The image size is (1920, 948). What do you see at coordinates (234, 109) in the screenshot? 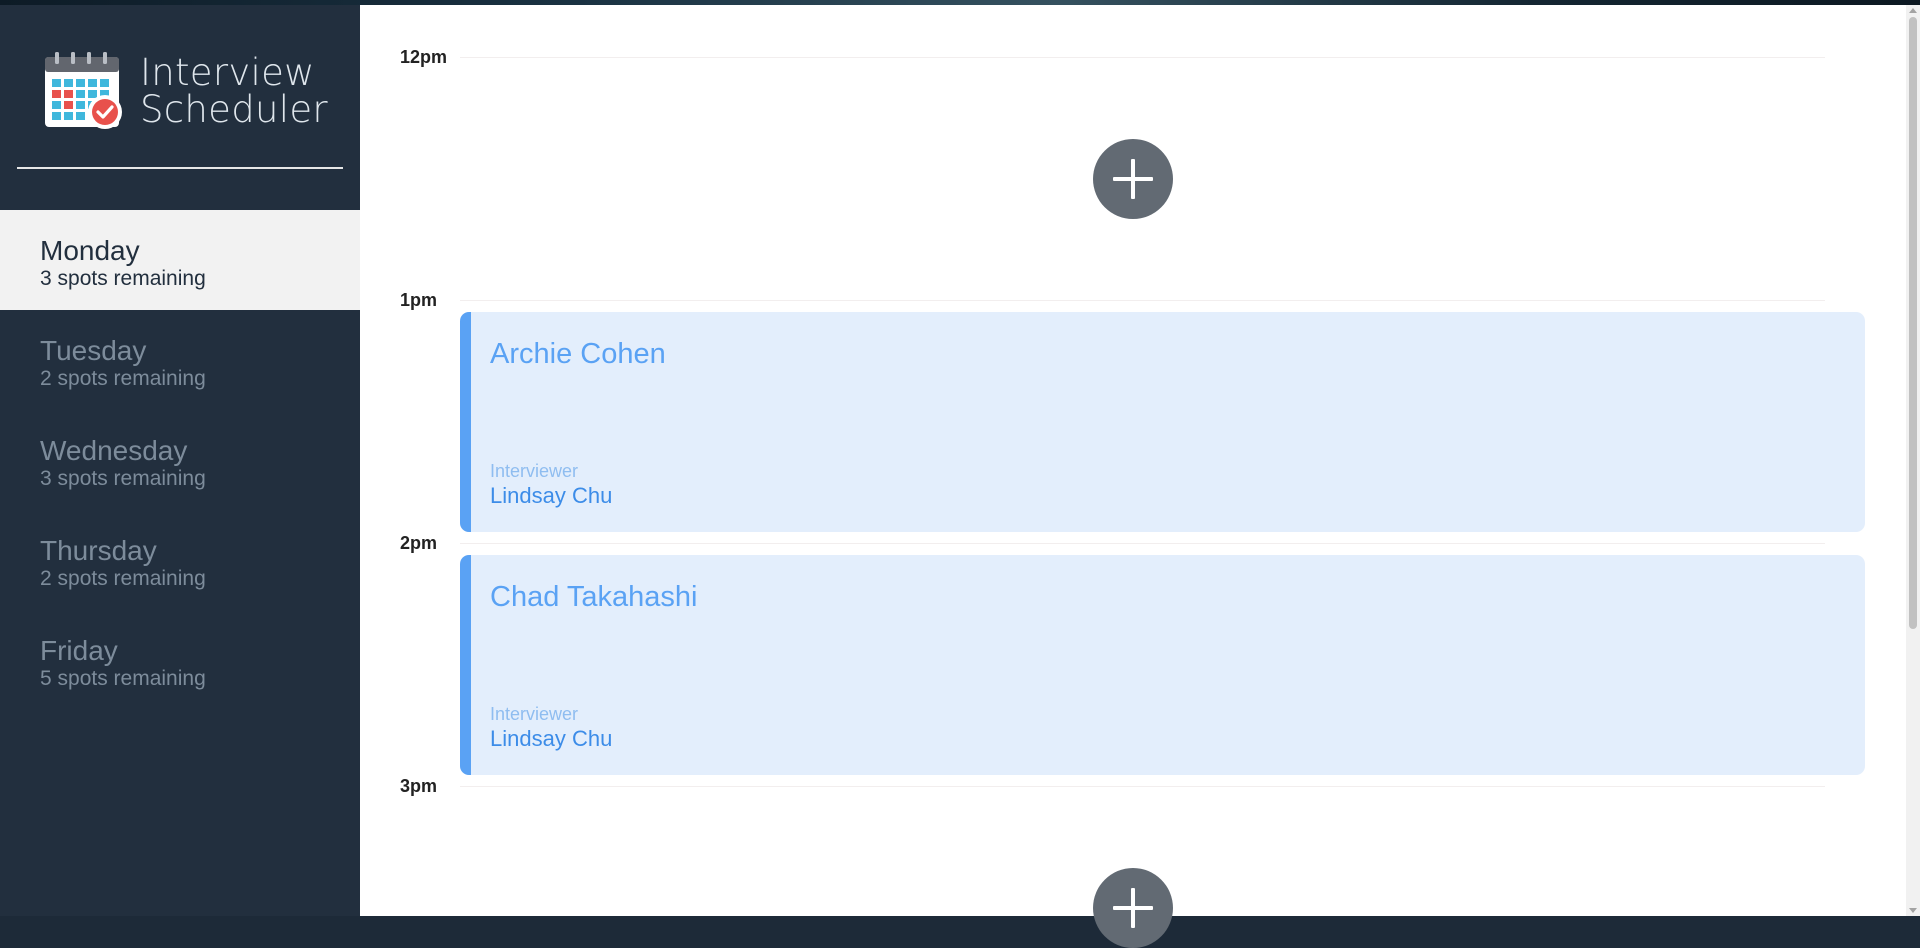
I see `app-title-line2: Scheduler` at bounding box center [234, 109].